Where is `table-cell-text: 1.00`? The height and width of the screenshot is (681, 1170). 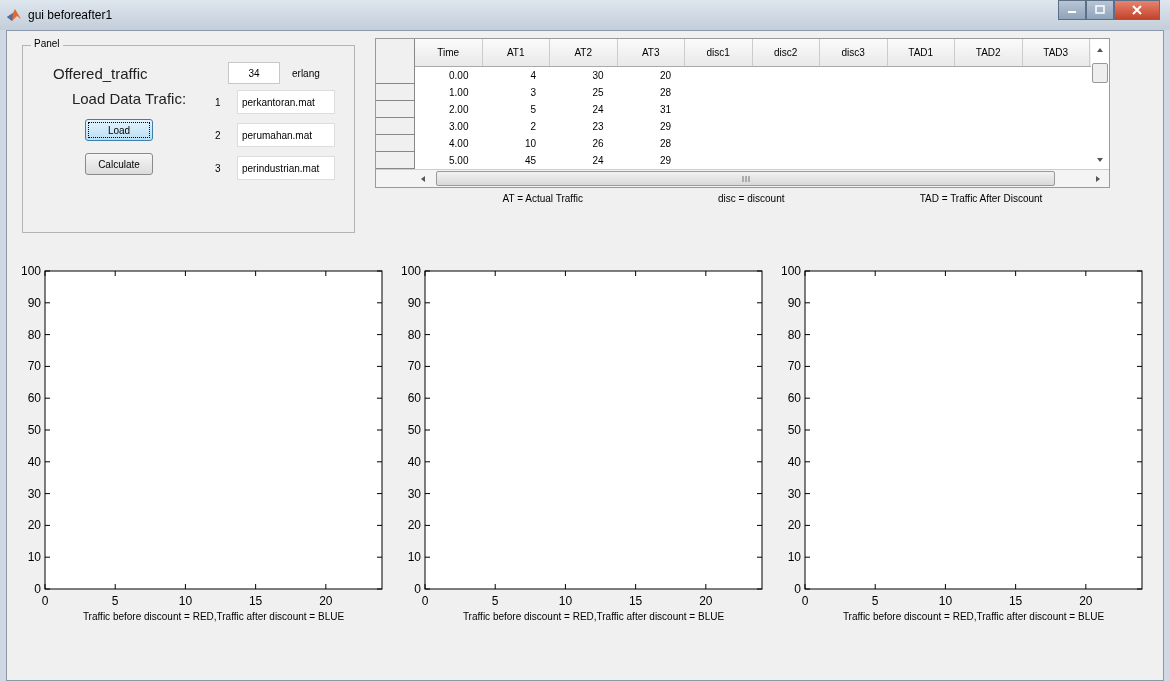 table-cell-text: 1.00 is located at coordinates (459, 93).